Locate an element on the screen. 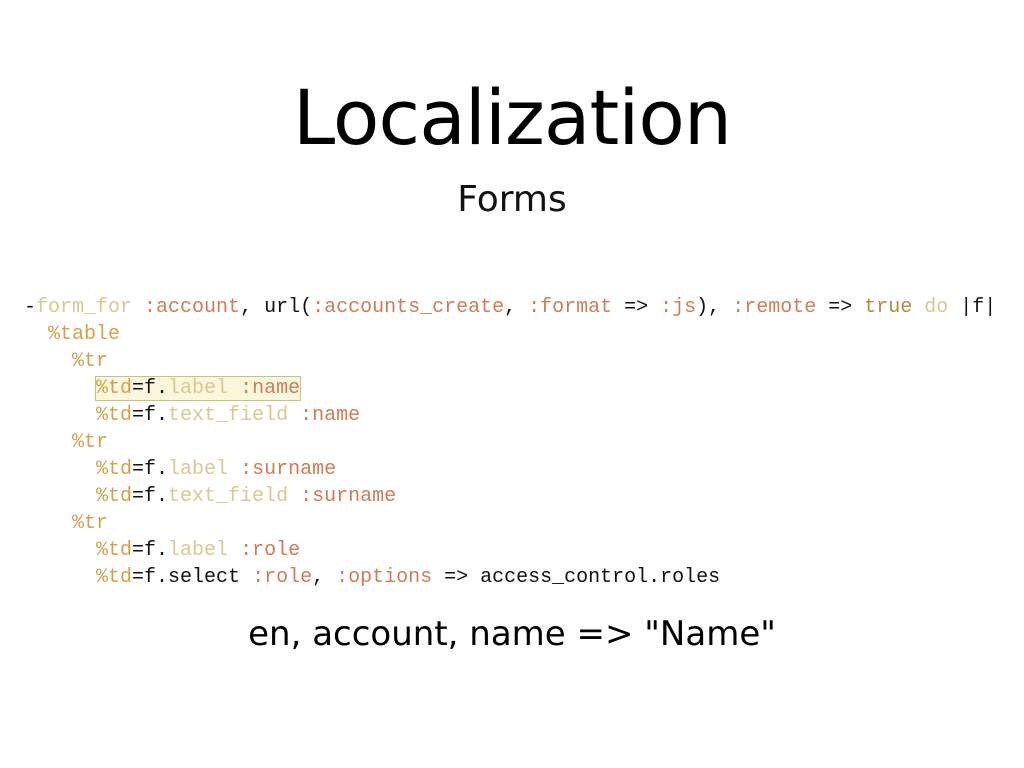 The width and height of the screenshot is (1024, 768). code-line: %td=f.text_field :surname is located at coordinates (510, 496).